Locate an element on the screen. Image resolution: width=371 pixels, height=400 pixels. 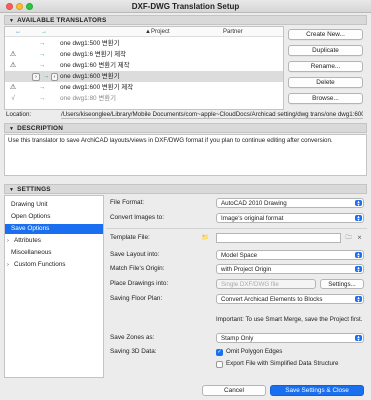
available-translators-header: ▼ AVAILABLE TRANSLATORS is located at coordinates (185, 20).